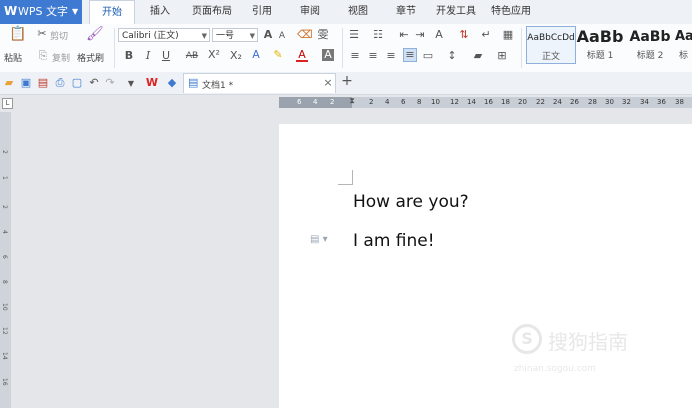  Describe the element at coordinates (4, 232) in the screenshot. I see `vruler-tick: 4` at that location.